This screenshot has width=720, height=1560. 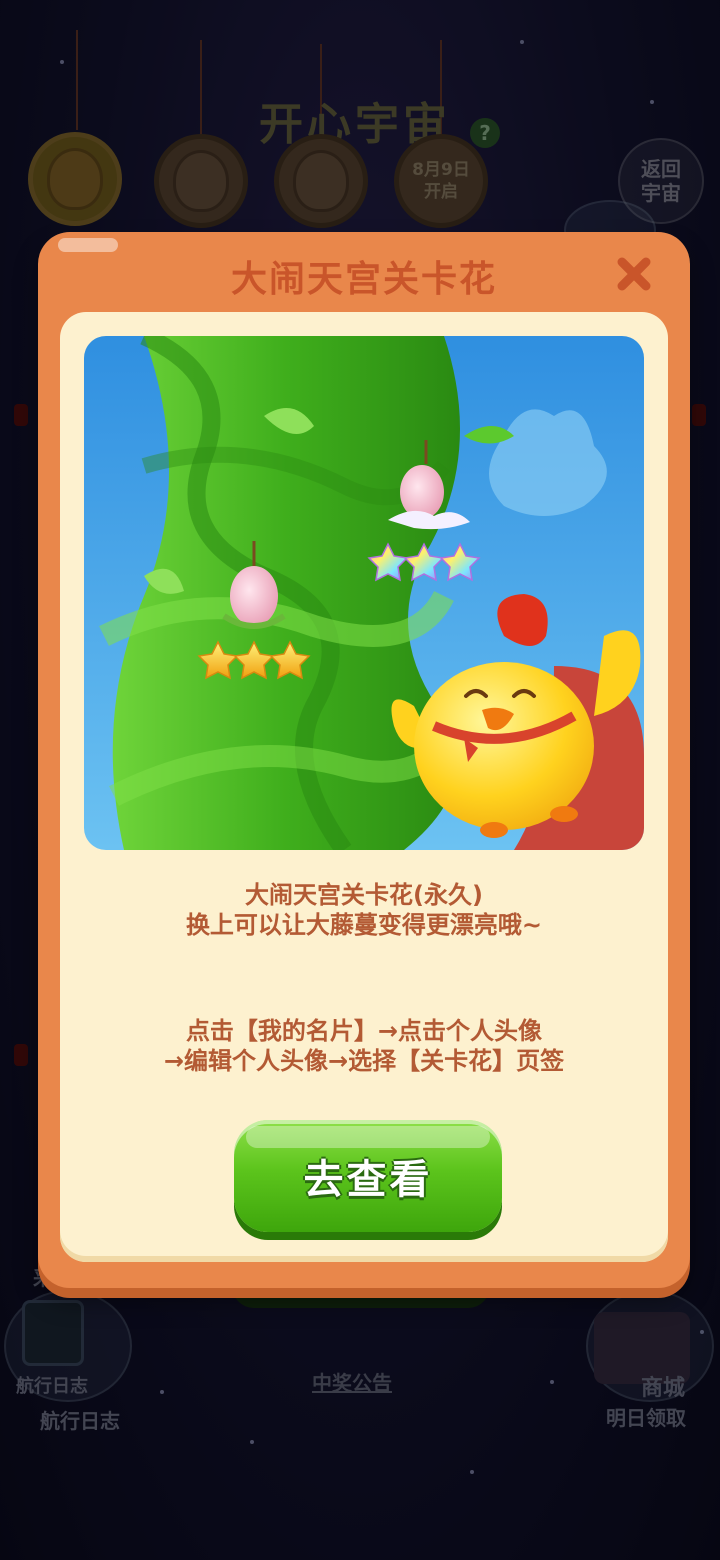 I want to click on go-view-button: 去查看, so click(x=368, y=1176).